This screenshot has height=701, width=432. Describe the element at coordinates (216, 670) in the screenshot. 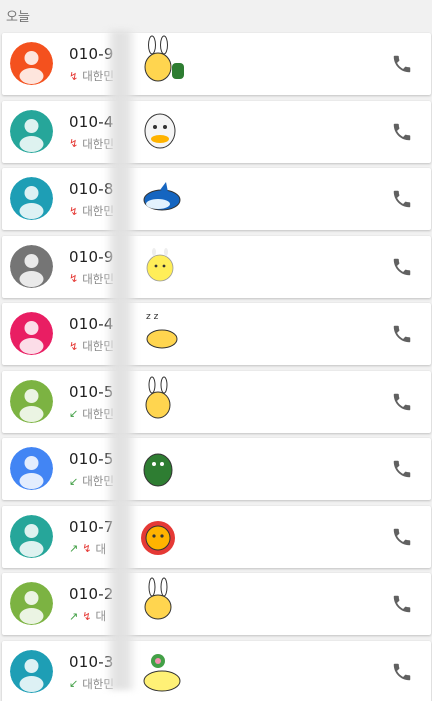

I see `call-log-item: 010-3 ↙ 대한민` at that location.